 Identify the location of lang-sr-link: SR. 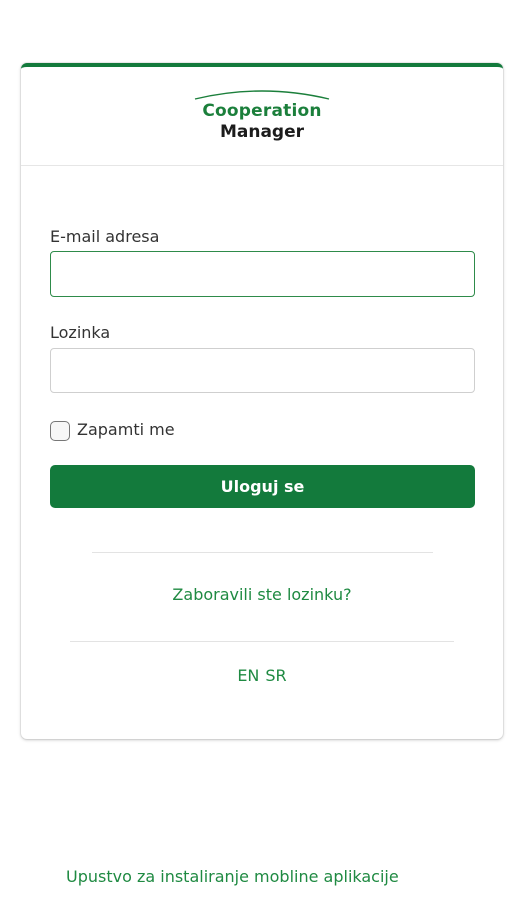
(275, 675).